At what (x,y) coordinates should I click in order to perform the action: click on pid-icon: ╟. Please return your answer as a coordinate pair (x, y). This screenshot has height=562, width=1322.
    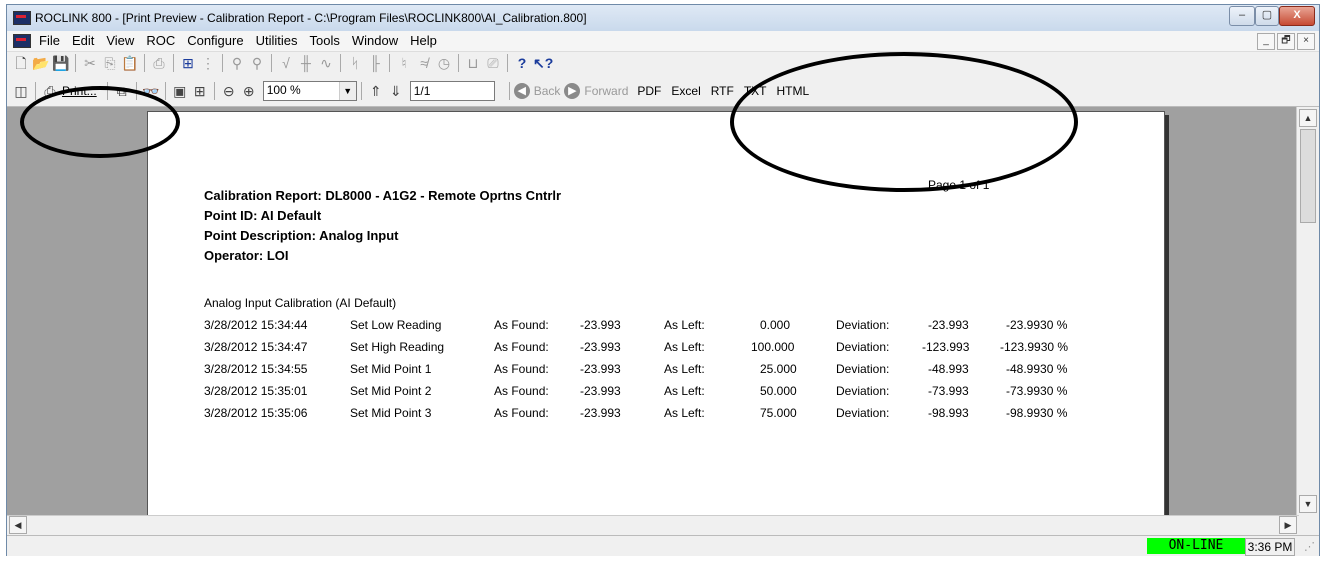
    Looking at the image, I should click on (375, 63).